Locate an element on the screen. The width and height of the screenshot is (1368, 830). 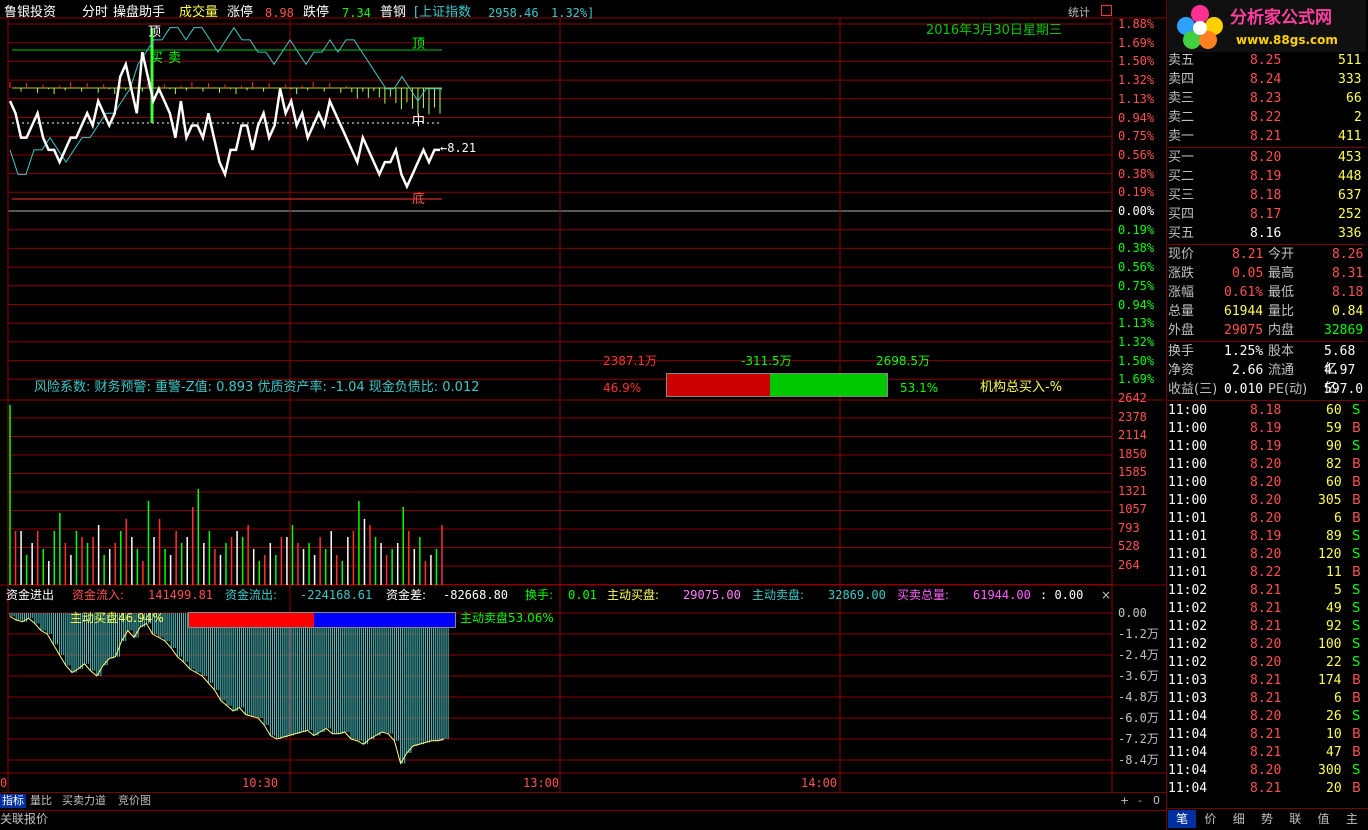
buy-level-volume: 252 is located at coordinates (1350, 214).